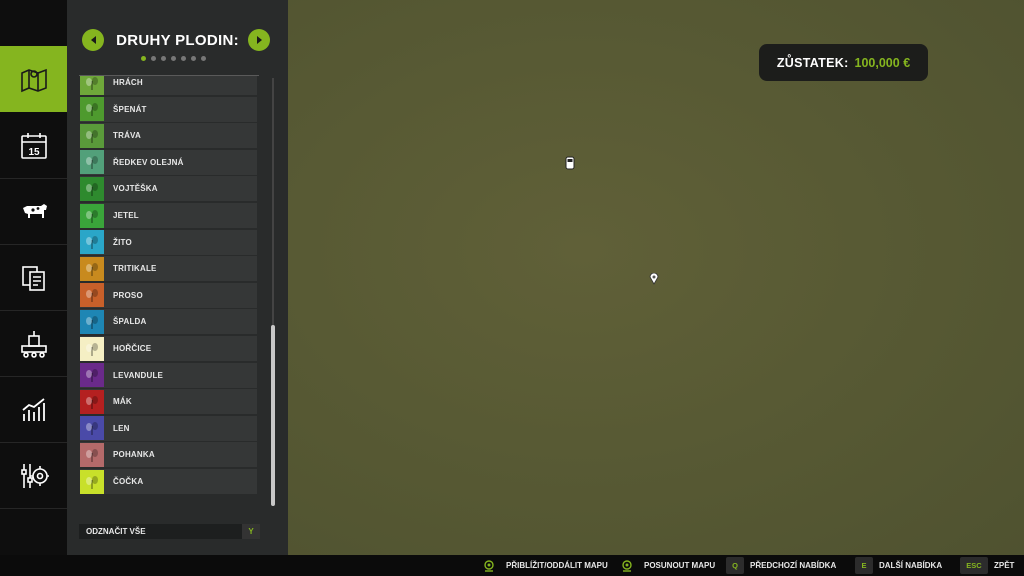 Image resolution: width=1024 pixels, height=576 pixels. I want to click on deselect-all-button: ODZNAČIT VŠE Y, so click(169, 531).